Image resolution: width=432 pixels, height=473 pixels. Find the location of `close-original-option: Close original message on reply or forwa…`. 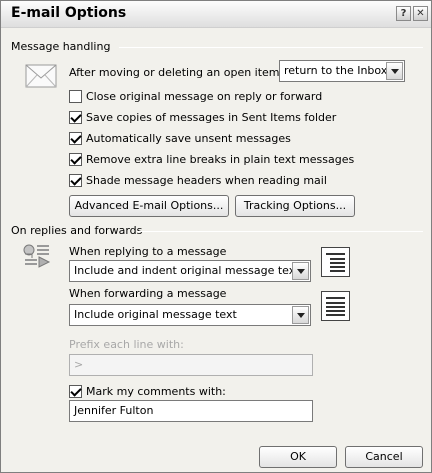

close-original-option: Close original message on reply or forwa… is located at coordinates (195, 96).